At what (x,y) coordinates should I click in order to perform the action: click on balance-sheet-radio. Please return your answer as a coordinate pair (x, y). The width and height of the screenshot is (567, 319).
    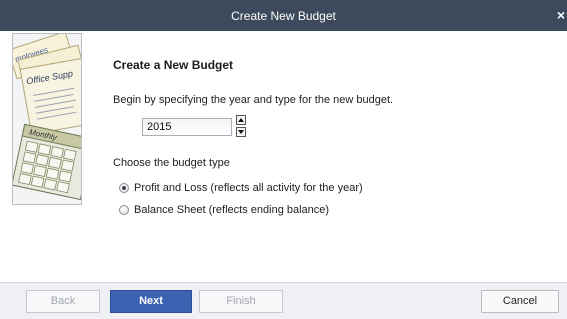
    Looking at the image, I should click on (124, 210).